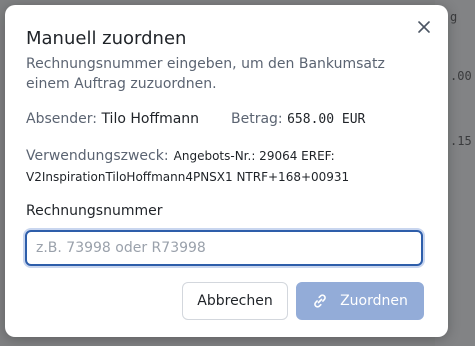 Image resolution: width=475 pixels, height=346 pixels. What do you see at coordinates (97, 156) in the screenshot?
I see `purpose-label: Verwendungszweck:` at bounding box center [97, 156].